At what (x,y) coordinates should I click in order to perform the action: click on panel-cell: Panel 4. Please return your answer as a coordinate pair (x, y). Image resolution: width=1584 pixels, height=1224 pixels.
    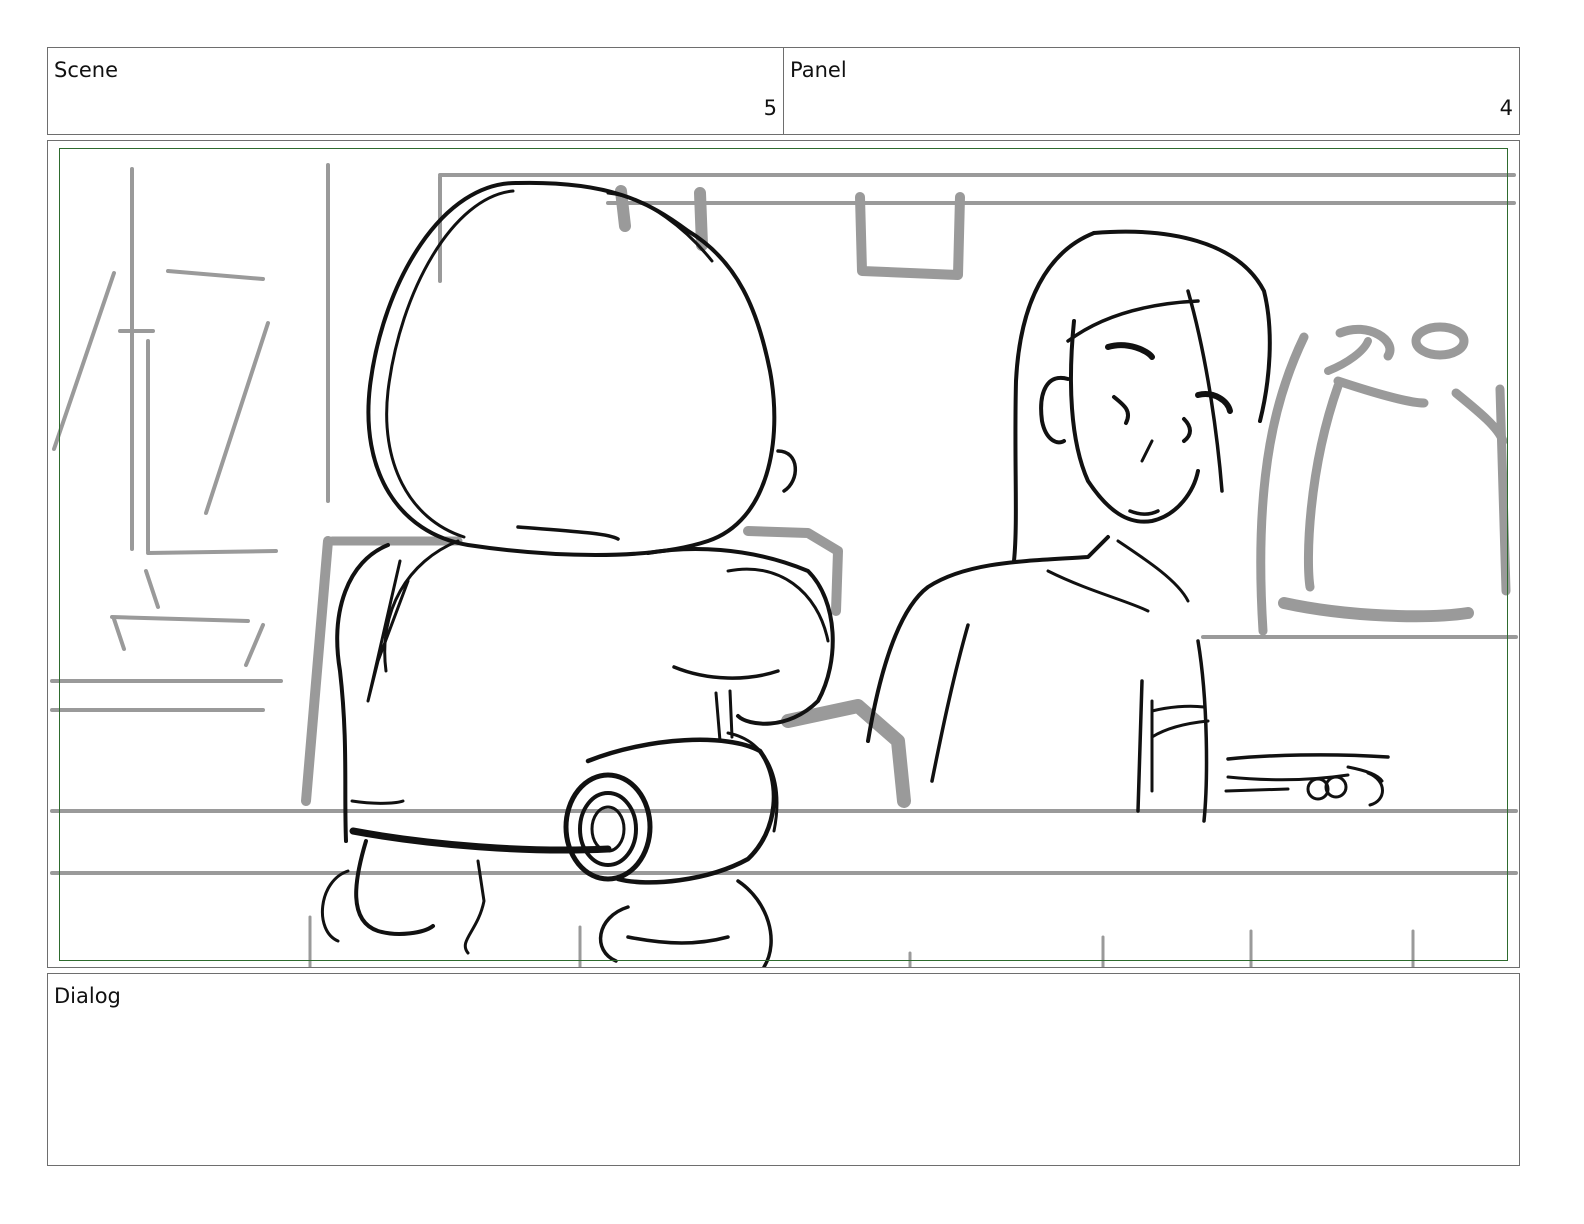
    Looking at the image, I should click on (1151, 91).